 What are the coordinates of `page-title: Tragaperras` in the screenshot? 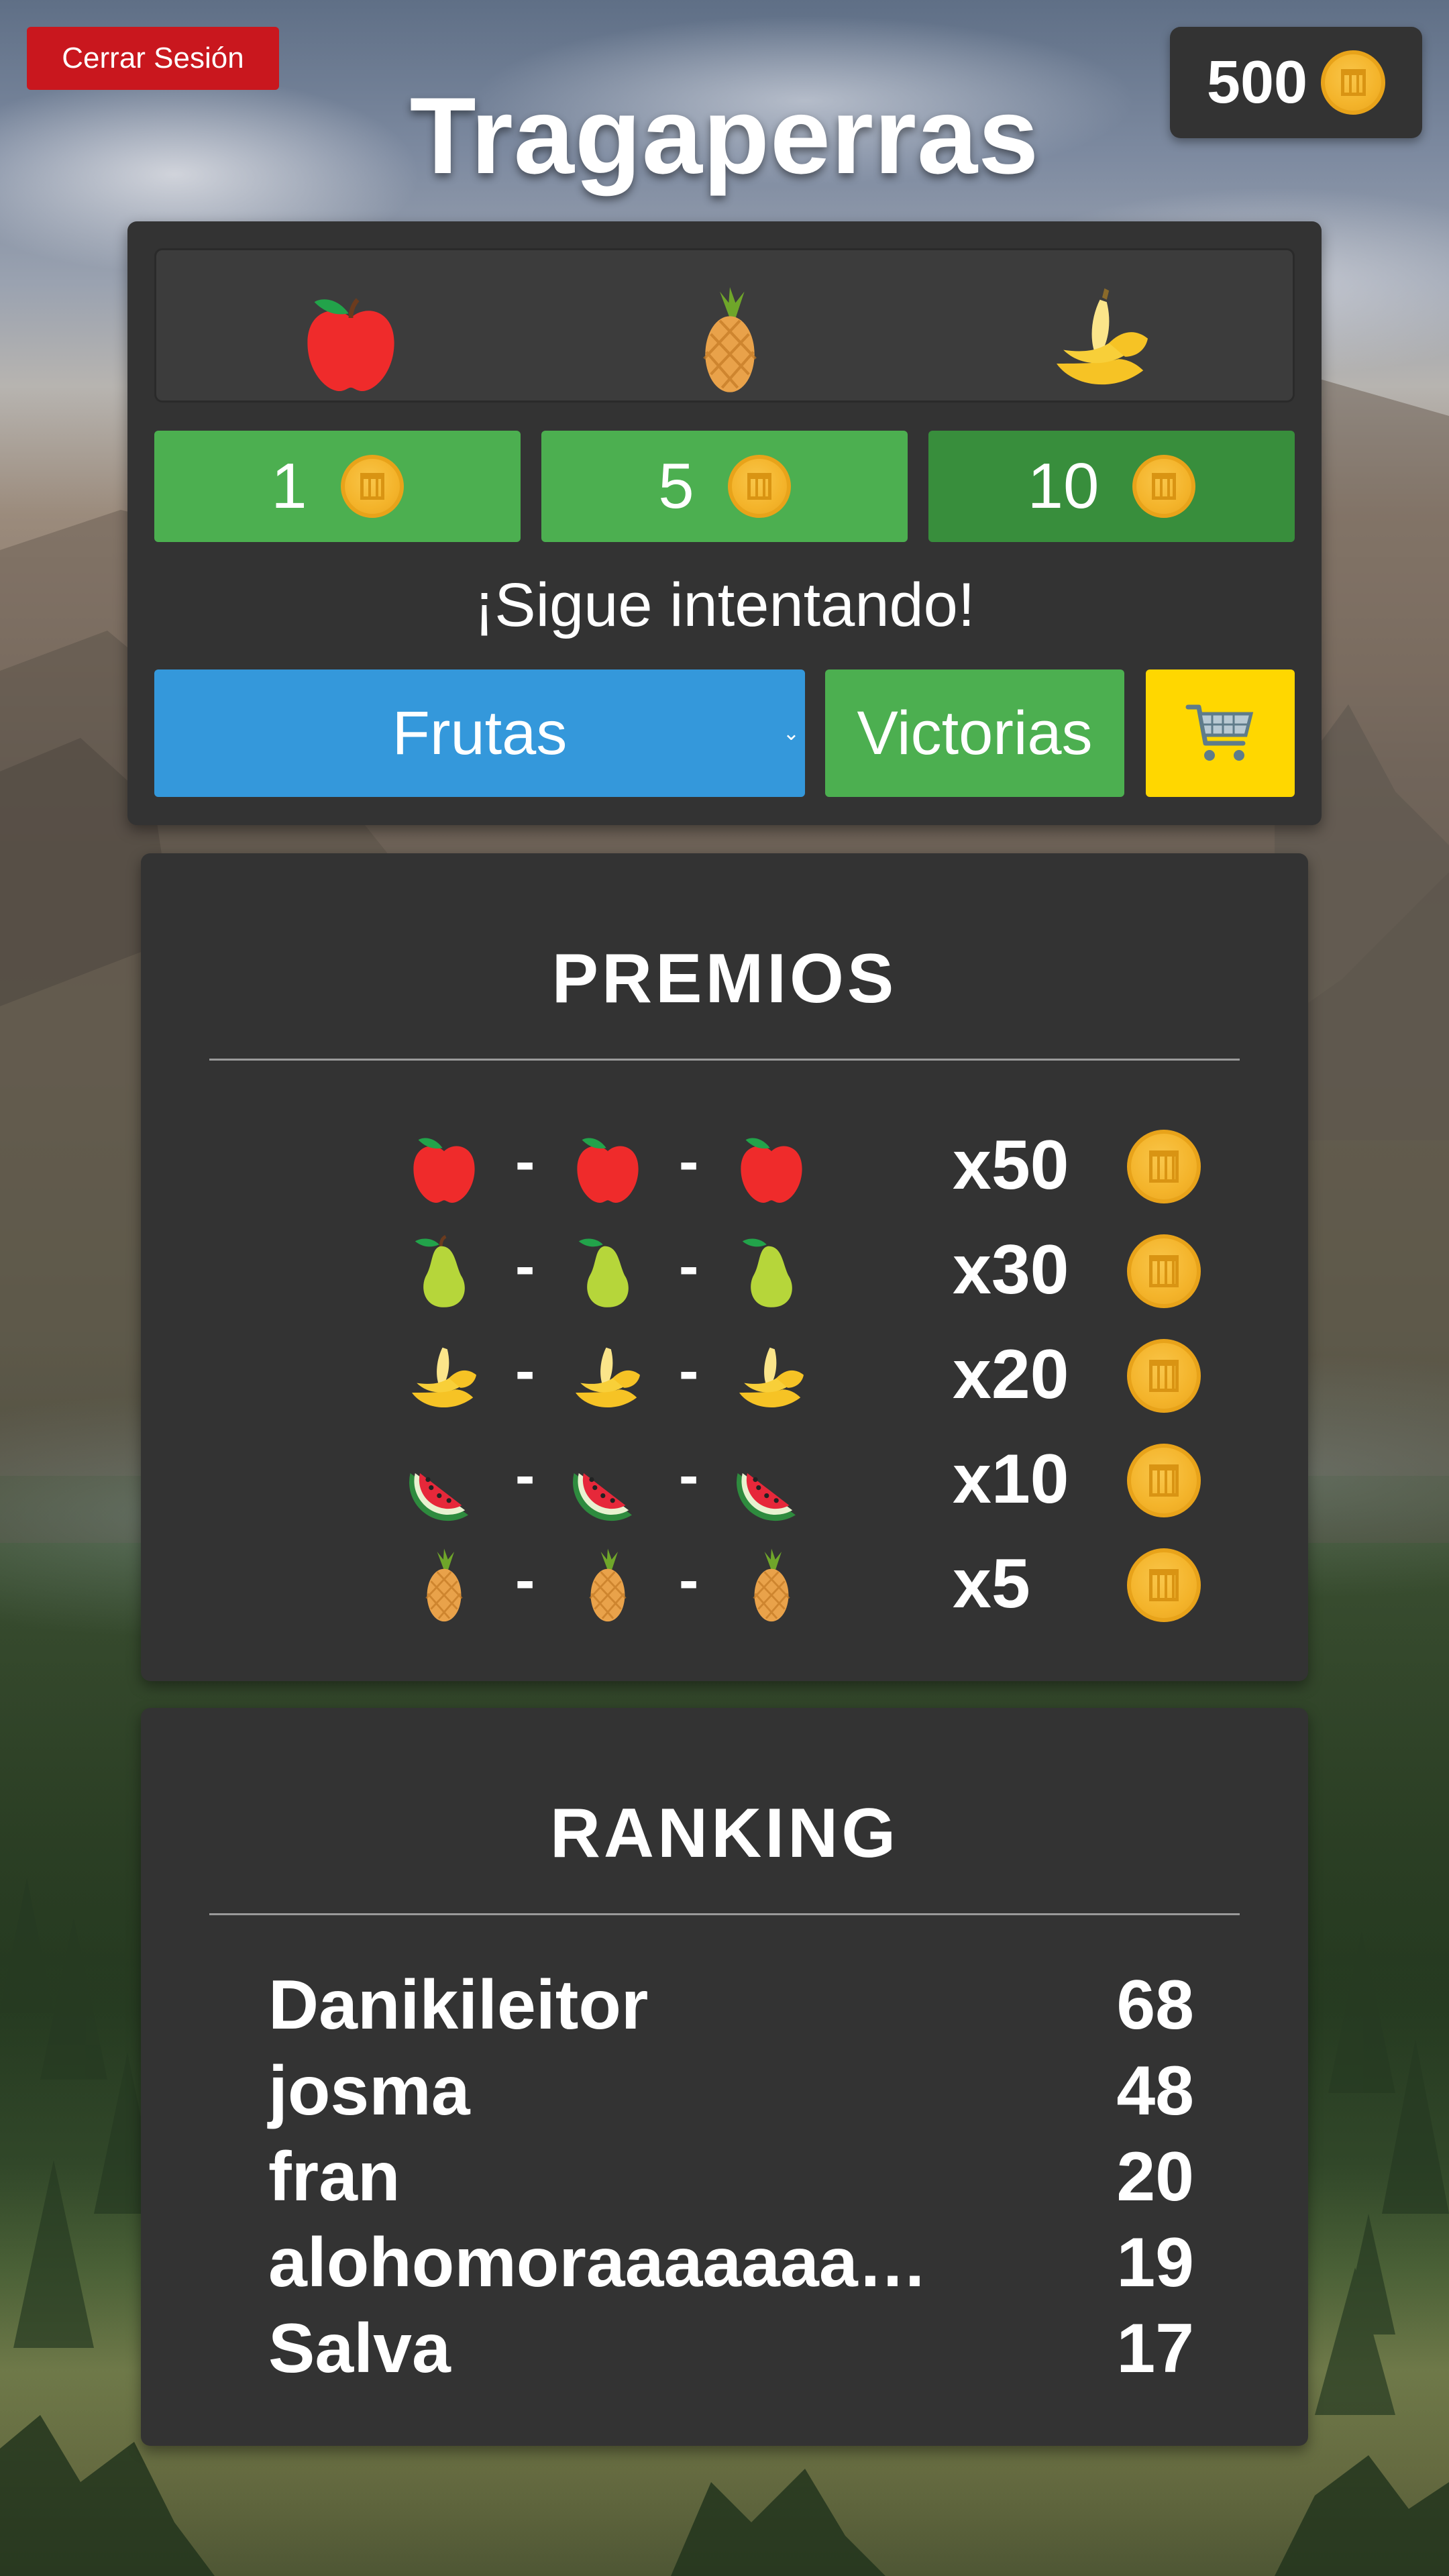 It's located at (724, 136).